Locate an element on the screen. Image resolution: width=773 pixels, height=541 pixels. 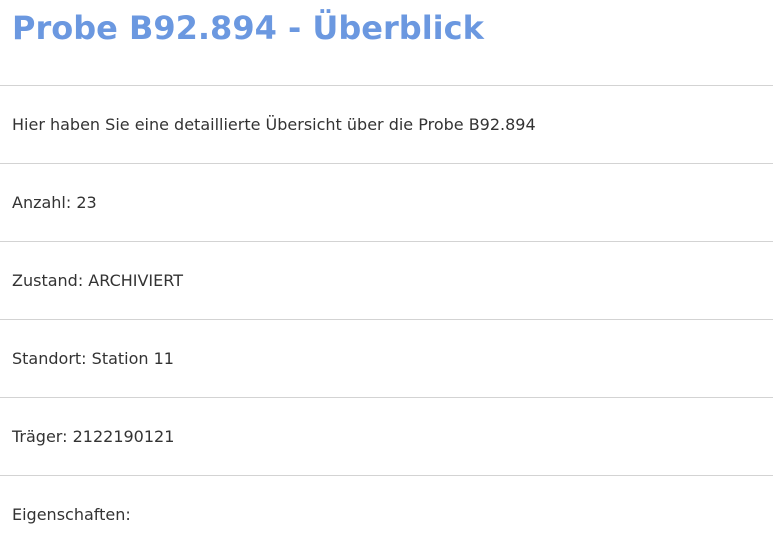
detail-label: Anzahl: is located at coordinates (42, 202).